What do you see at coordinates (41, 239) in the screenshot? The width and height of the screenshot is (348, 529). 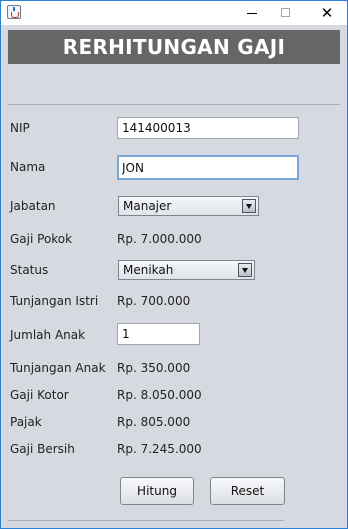 I see `gaji-pokok-label: Gaji Pokok` at bounding box center [41, 239].